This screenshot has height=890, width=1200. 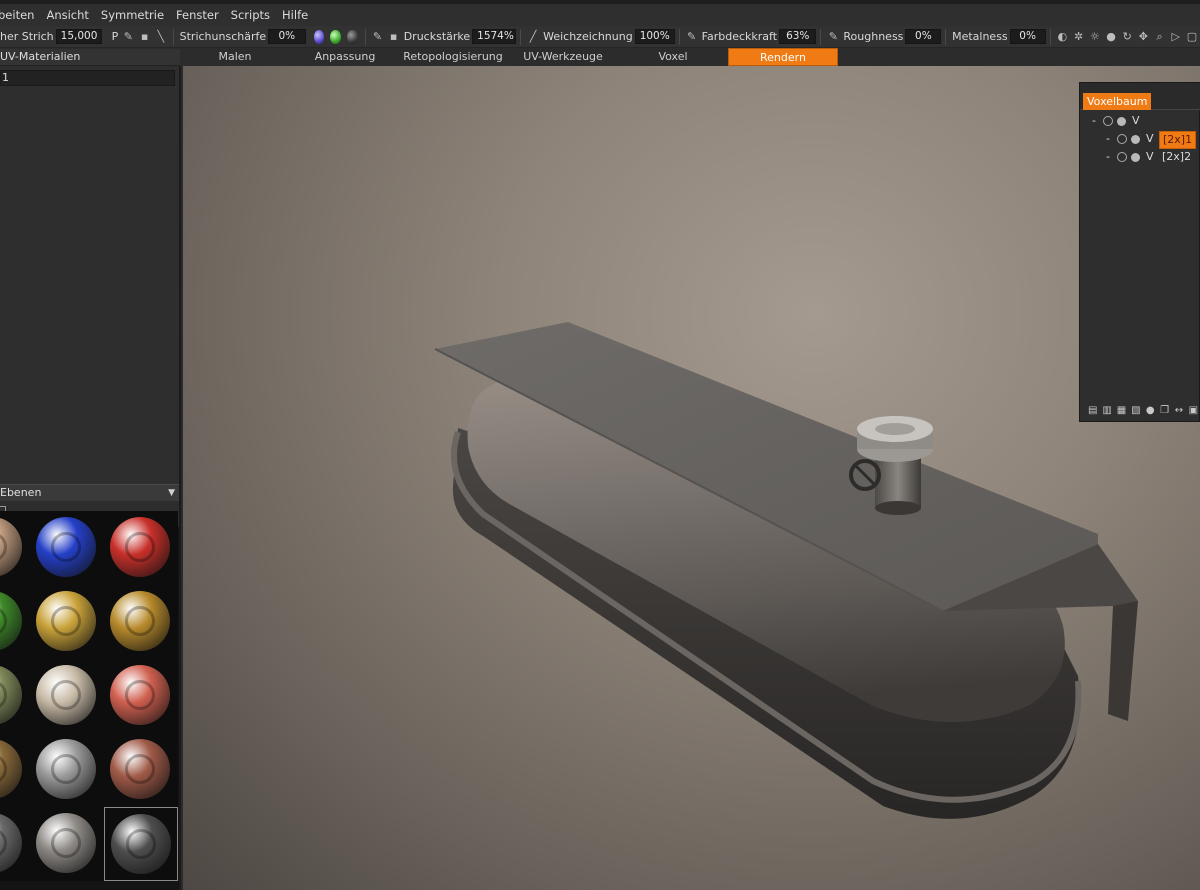 I want to click on ebenen-title: Ebenen, so click(x=21, y=492).